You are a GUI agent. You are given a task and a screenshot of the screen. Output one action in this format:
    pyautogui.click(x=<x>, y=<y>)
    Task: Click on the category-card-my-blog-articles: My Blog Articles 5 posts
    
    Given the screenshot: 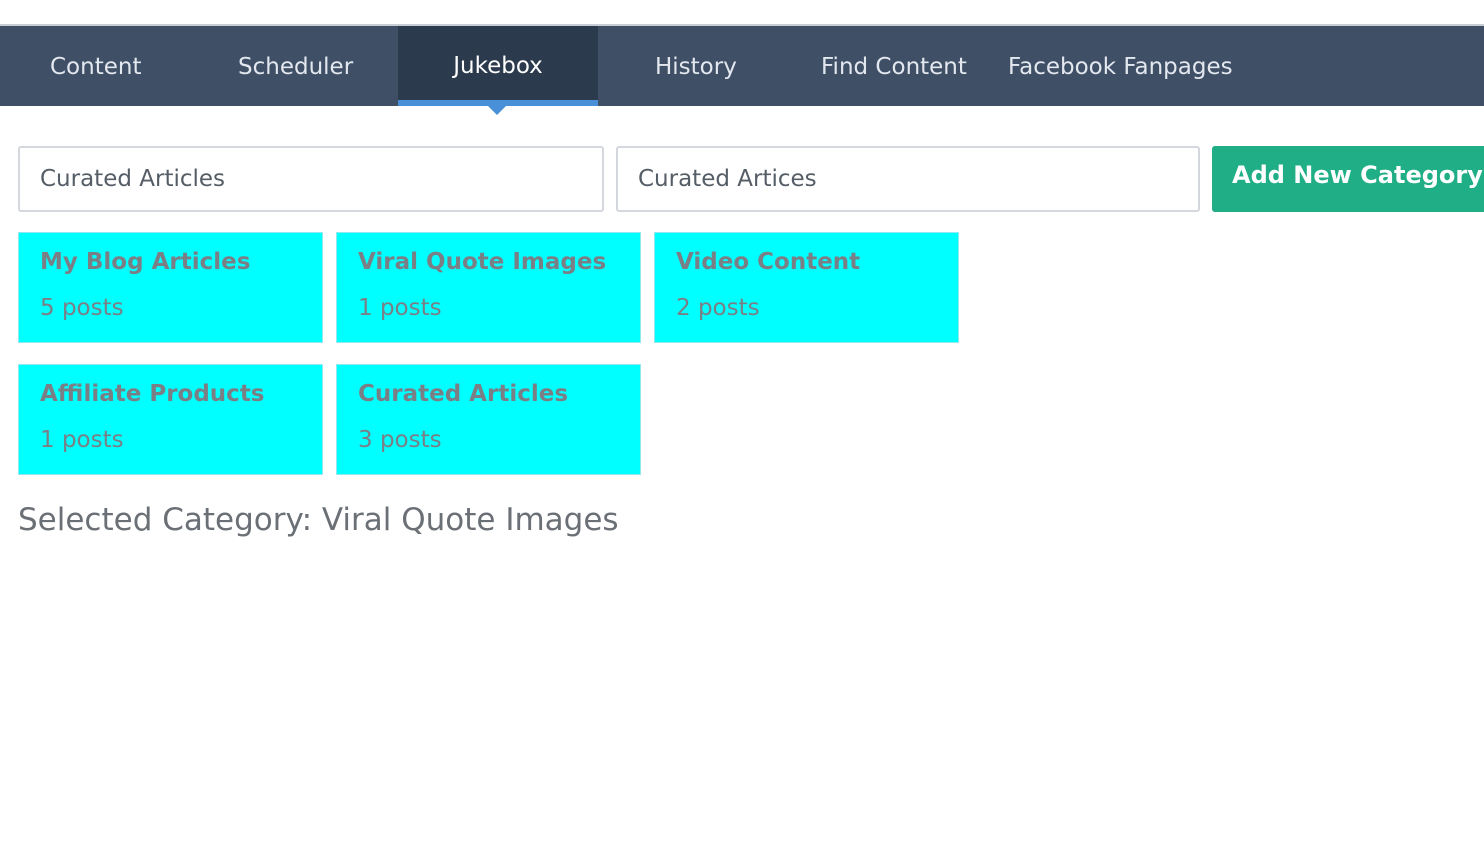 What is the action you would take?
    pyautogui.click(x=170, y=287)
    